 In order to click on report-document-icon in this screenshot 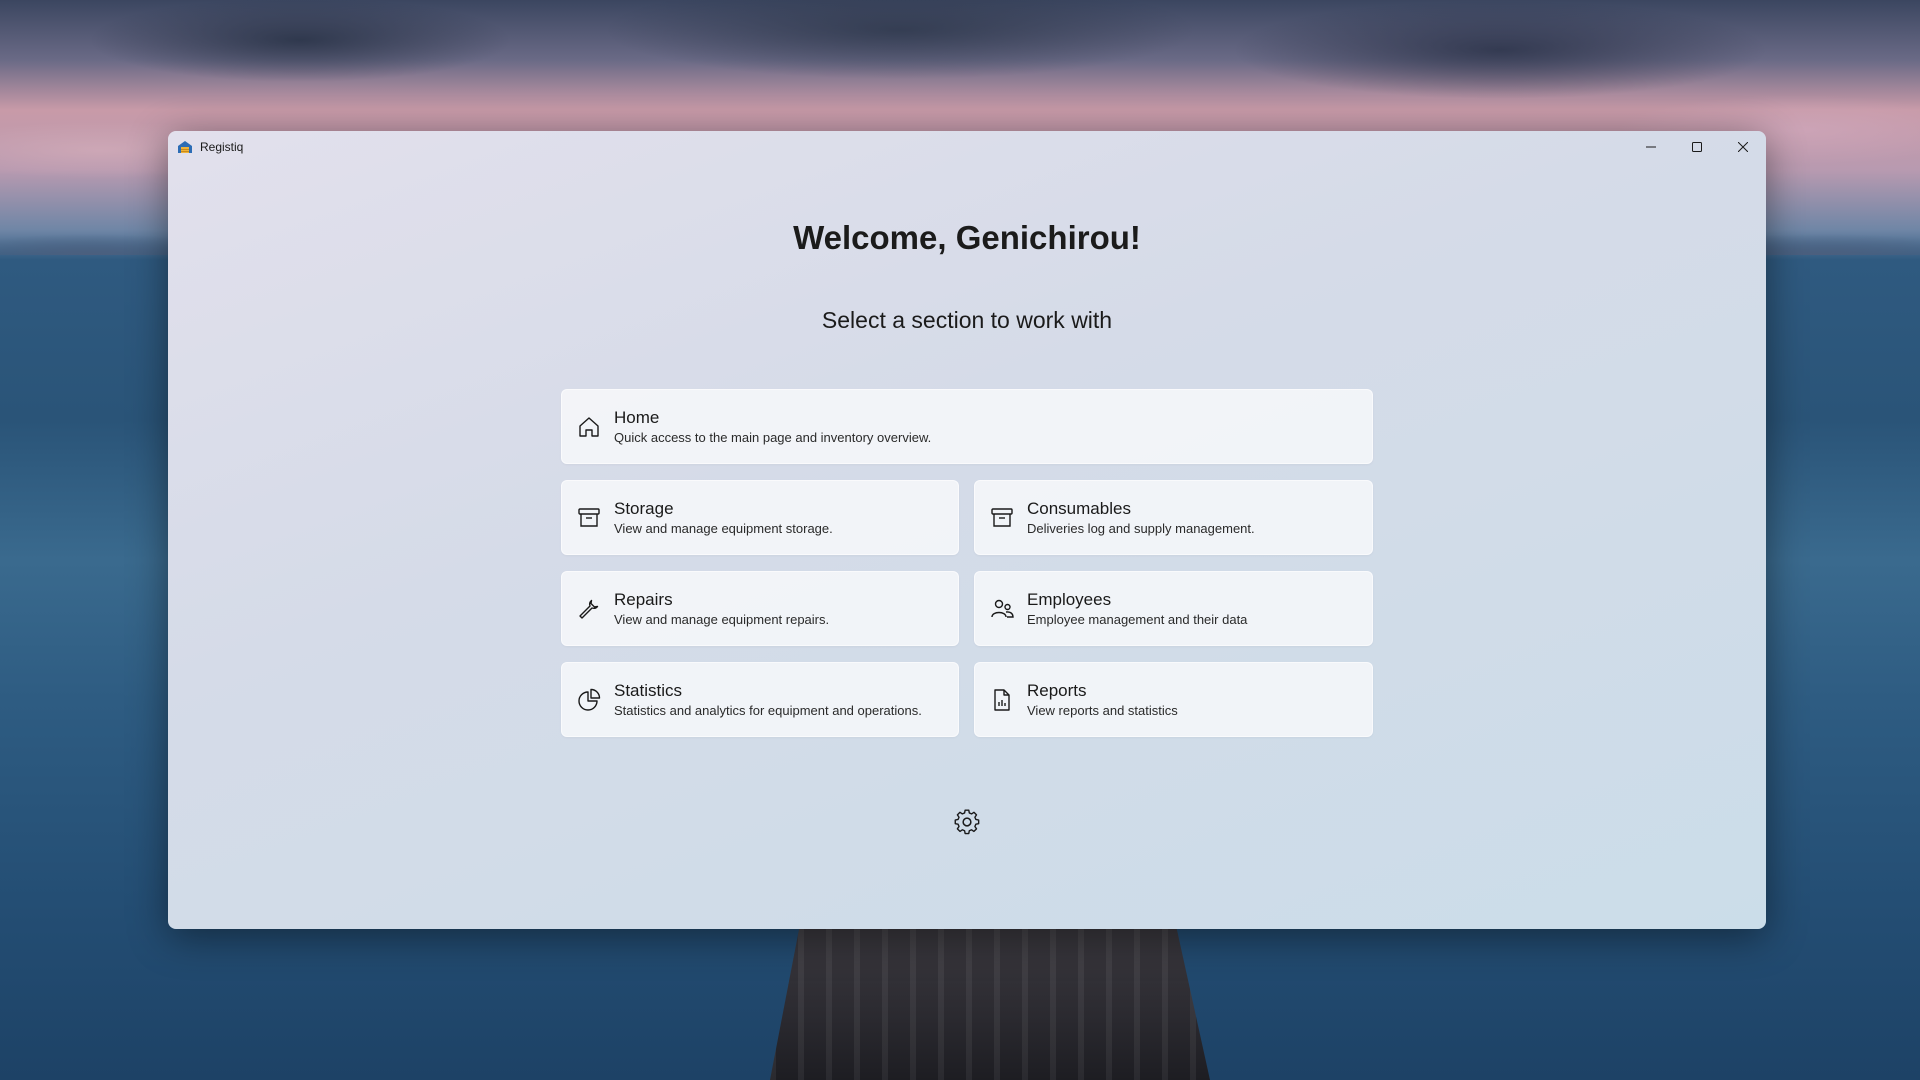, I will do `click(1002, 700)`.